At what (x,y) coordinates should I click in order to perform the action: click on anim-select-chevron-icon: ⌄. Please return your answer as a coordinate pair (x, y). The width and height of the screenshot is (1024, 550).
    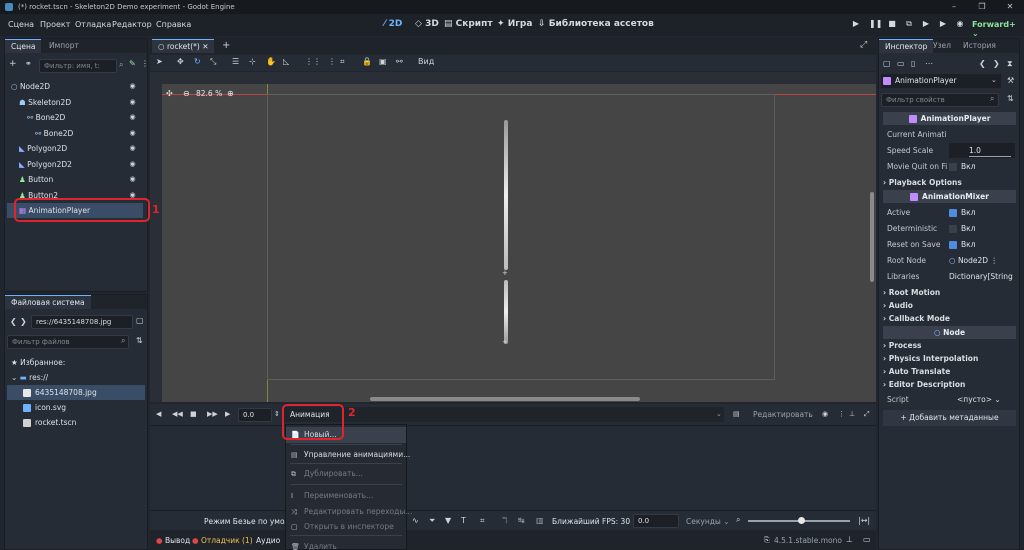
    Looking at the image, I should click on (719, 414).